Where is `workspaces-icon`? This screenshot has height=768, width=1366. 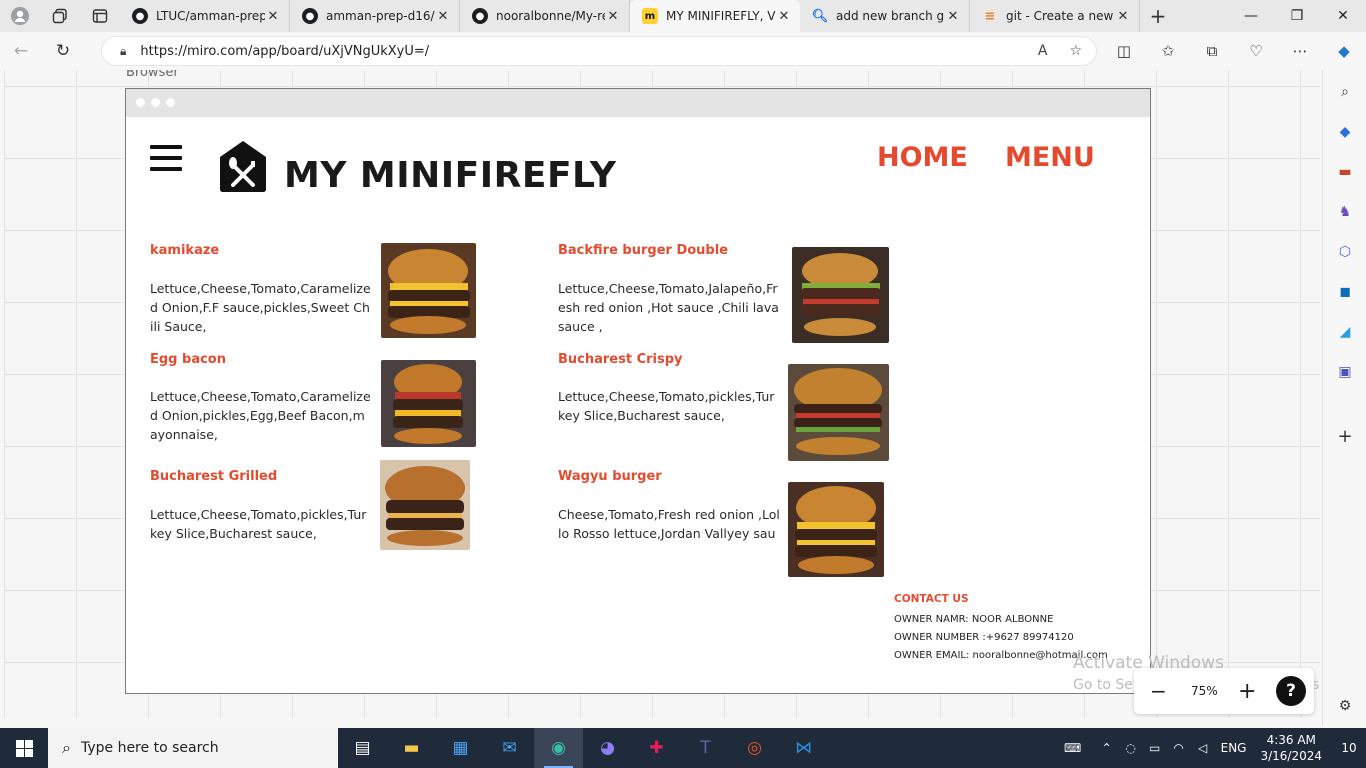
workspaces-icon is located at coordinates (60, 16).